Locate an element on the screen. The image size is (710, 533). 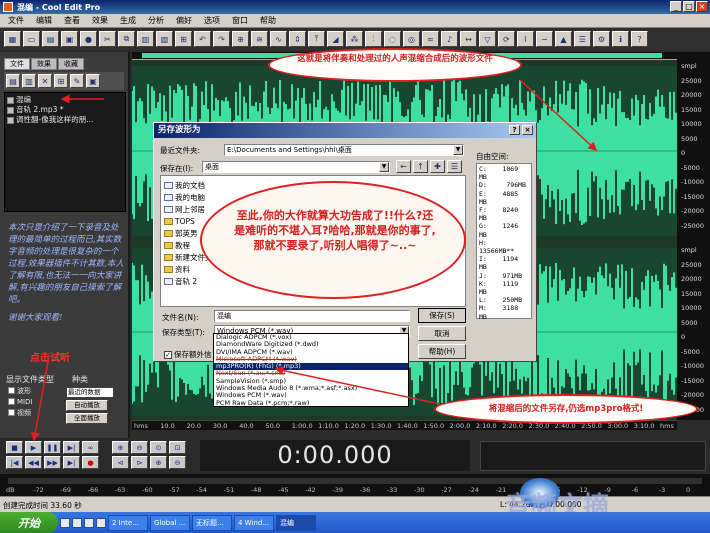
arrow-to-play is located at coordinates (39, 401).